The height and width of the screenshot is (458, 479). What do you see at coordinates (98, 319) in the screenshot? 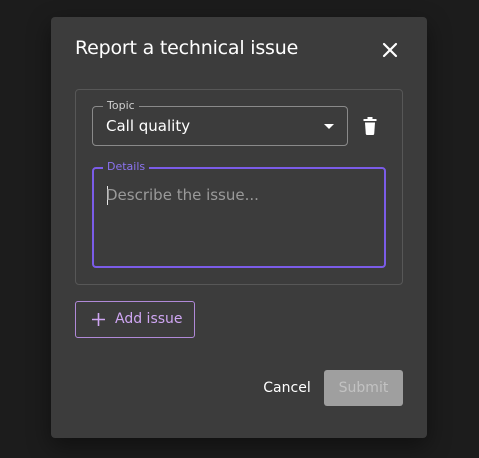
I see `plus-icon` at bounding box center [98, 319].